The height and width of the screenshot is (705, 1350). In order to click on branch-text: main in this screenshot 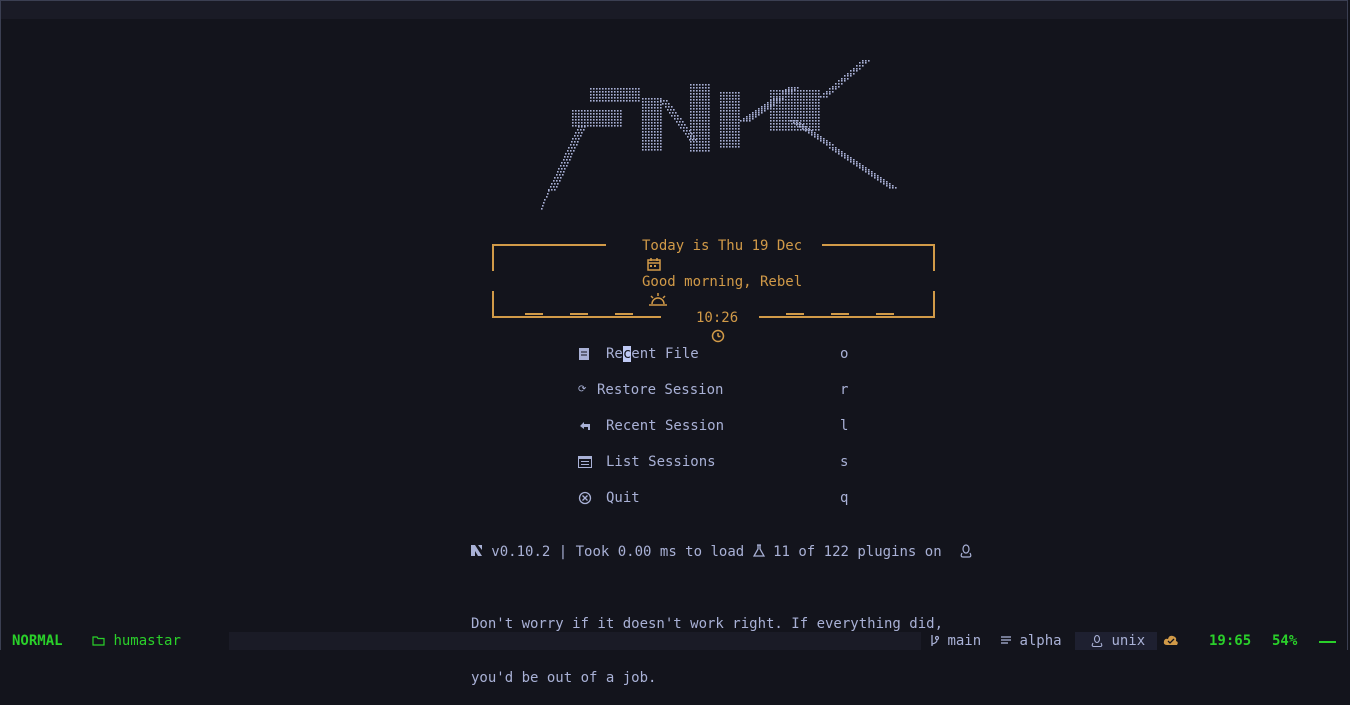, I will do `click(964, 641)`.